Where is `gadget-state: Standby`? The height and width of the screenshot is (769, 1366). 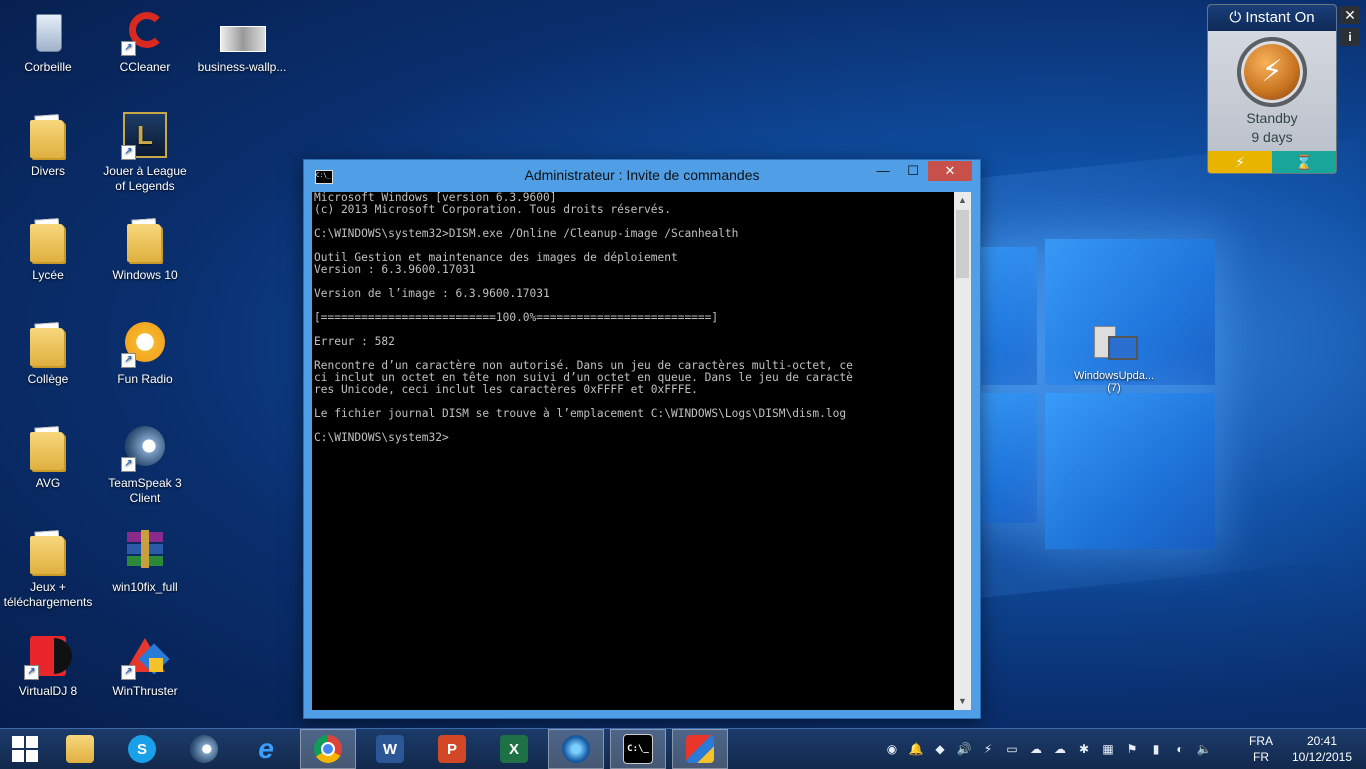 gadget-state: Standby is located at coordinates (1272, 118).